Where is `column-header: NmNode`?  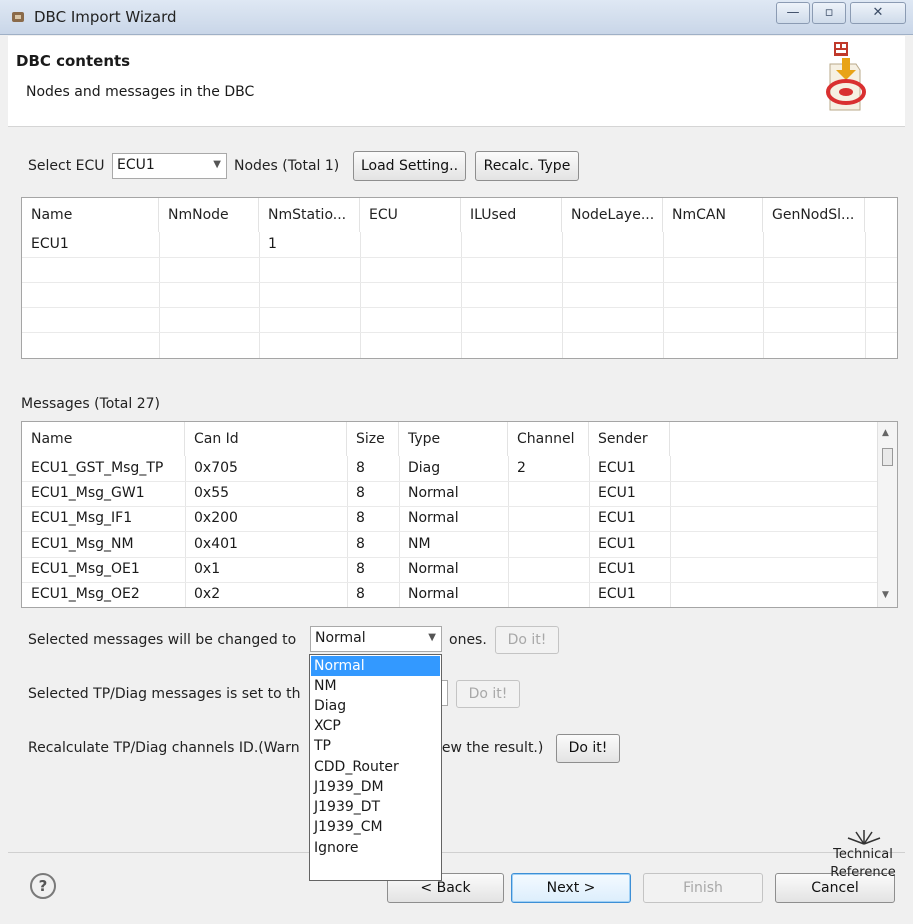 column-header: NmNode is located at coordinates (209, 215).